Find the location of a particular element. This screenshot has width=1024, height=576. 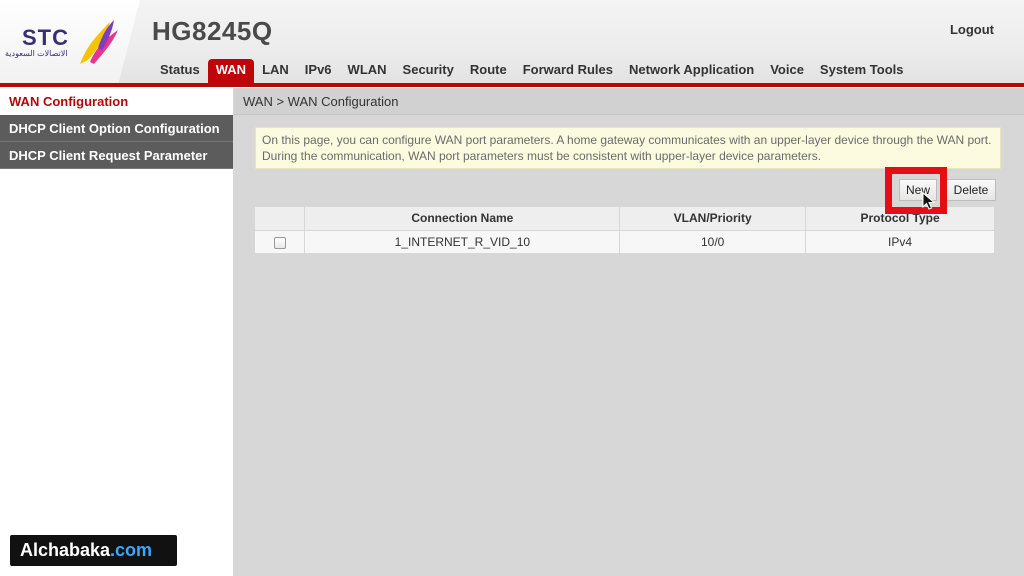

protocol-type-cell: IPv4 is located at coordinates (900, 241).